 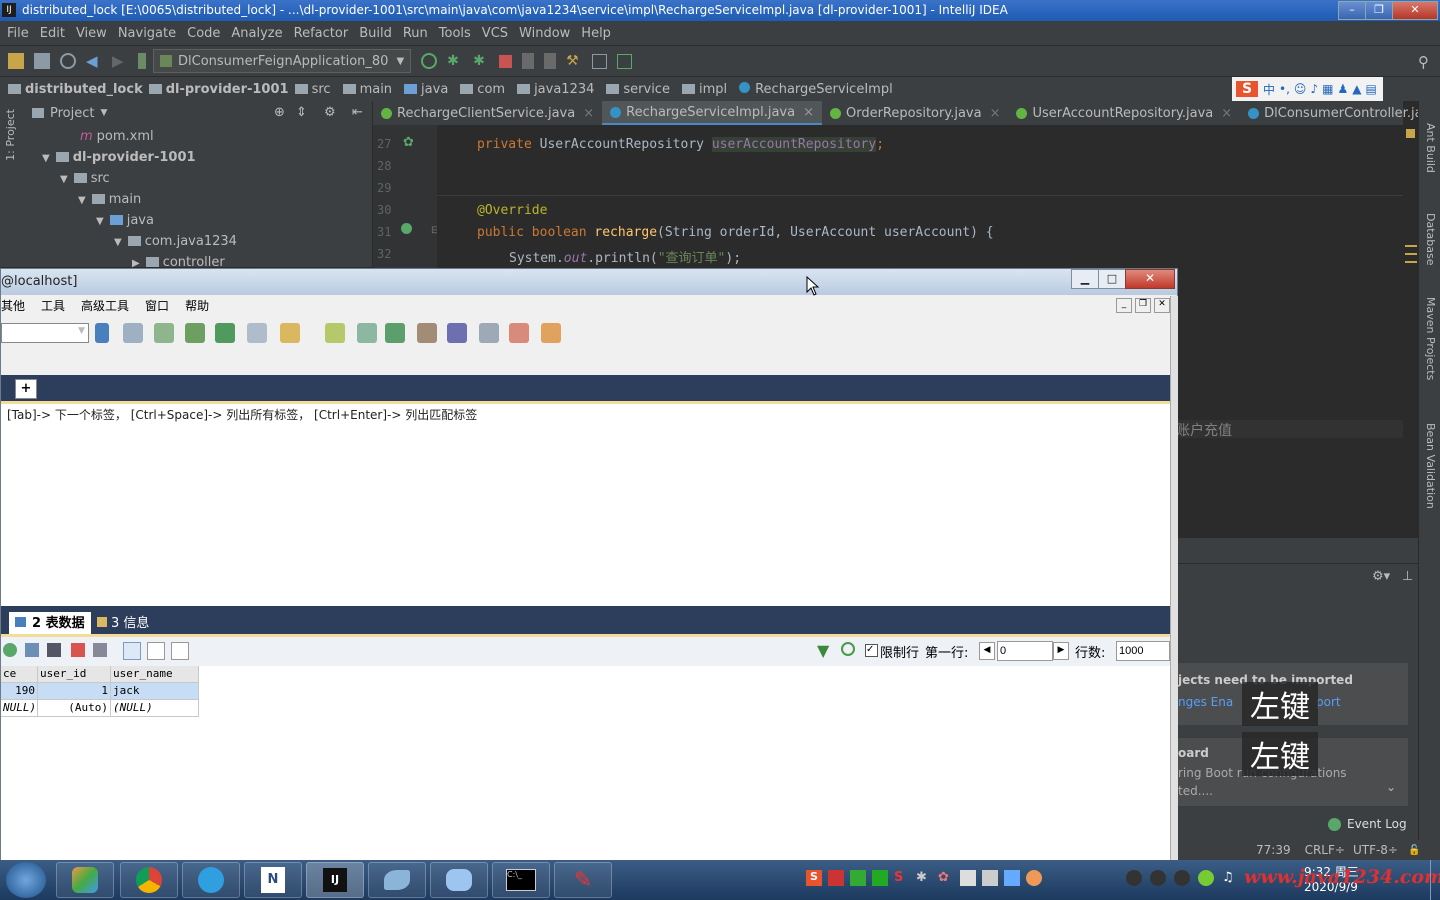 What do you see at coordinates (395, 333) in the screenshot?
I see `compare-icon` at bounding box center [395, 333].